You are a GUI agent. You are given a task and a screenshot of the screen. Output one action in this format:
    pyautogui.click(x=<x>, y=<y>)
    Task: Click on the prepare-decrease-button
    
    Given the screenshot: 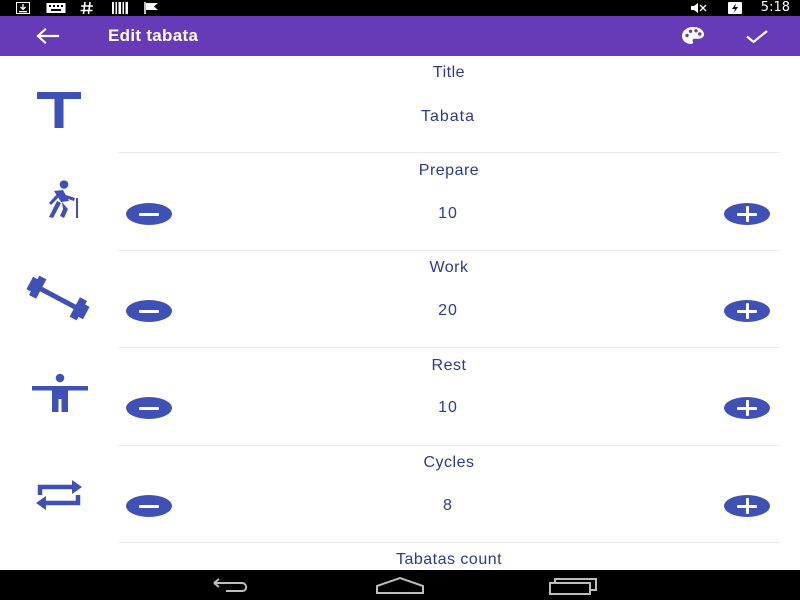 What is the action you would take?
    pyautogui.click(x=149, y=214)
    